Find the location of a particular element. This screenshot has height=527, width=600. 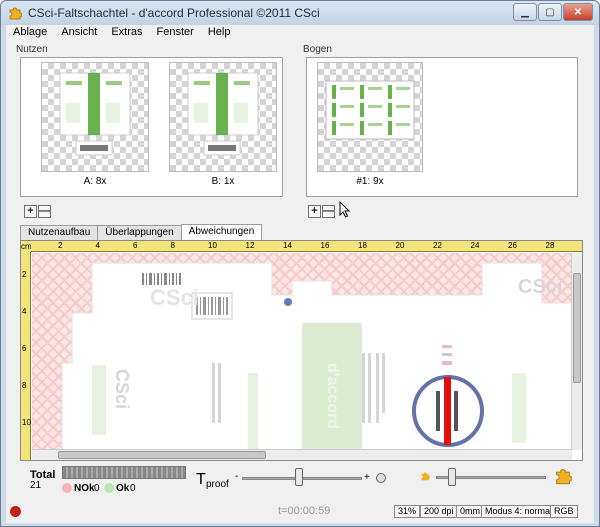

menu-ablage: Ablage is located at coordinates (30, 33).